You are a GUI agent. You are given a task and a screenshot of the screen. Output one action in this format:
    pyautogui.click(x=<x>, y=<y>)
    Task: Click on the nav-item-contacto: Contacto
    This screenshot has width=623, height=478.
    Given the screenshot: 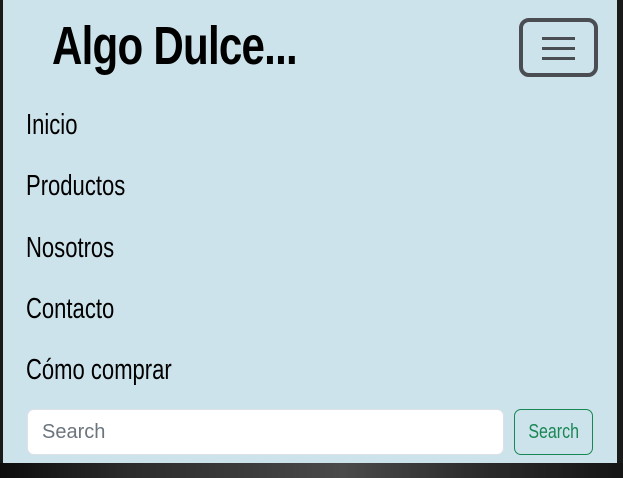 What is the action you would take?
    pyautogui.click(x=122, y=314)
    